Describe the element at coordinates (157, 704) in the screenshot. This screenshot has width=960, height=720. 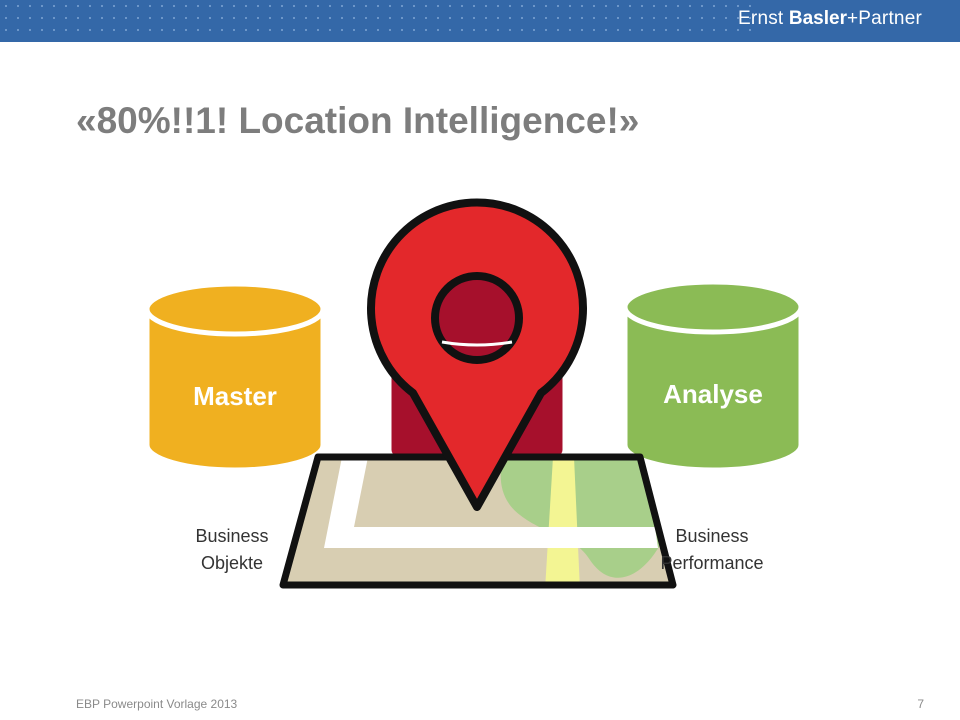
I see `footer-text: EBP Powerpoint Vorlage 2013` at that location.